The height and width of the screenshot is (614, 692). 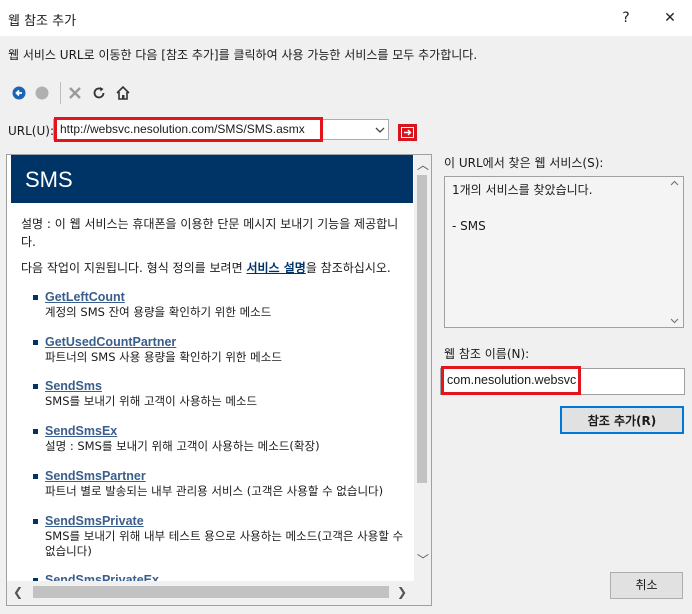 What do you see at coordinates (230, 577) in the screenshot?
I see `operation-link: SendSmsPrivateEx` at bounding box center [230, 577].